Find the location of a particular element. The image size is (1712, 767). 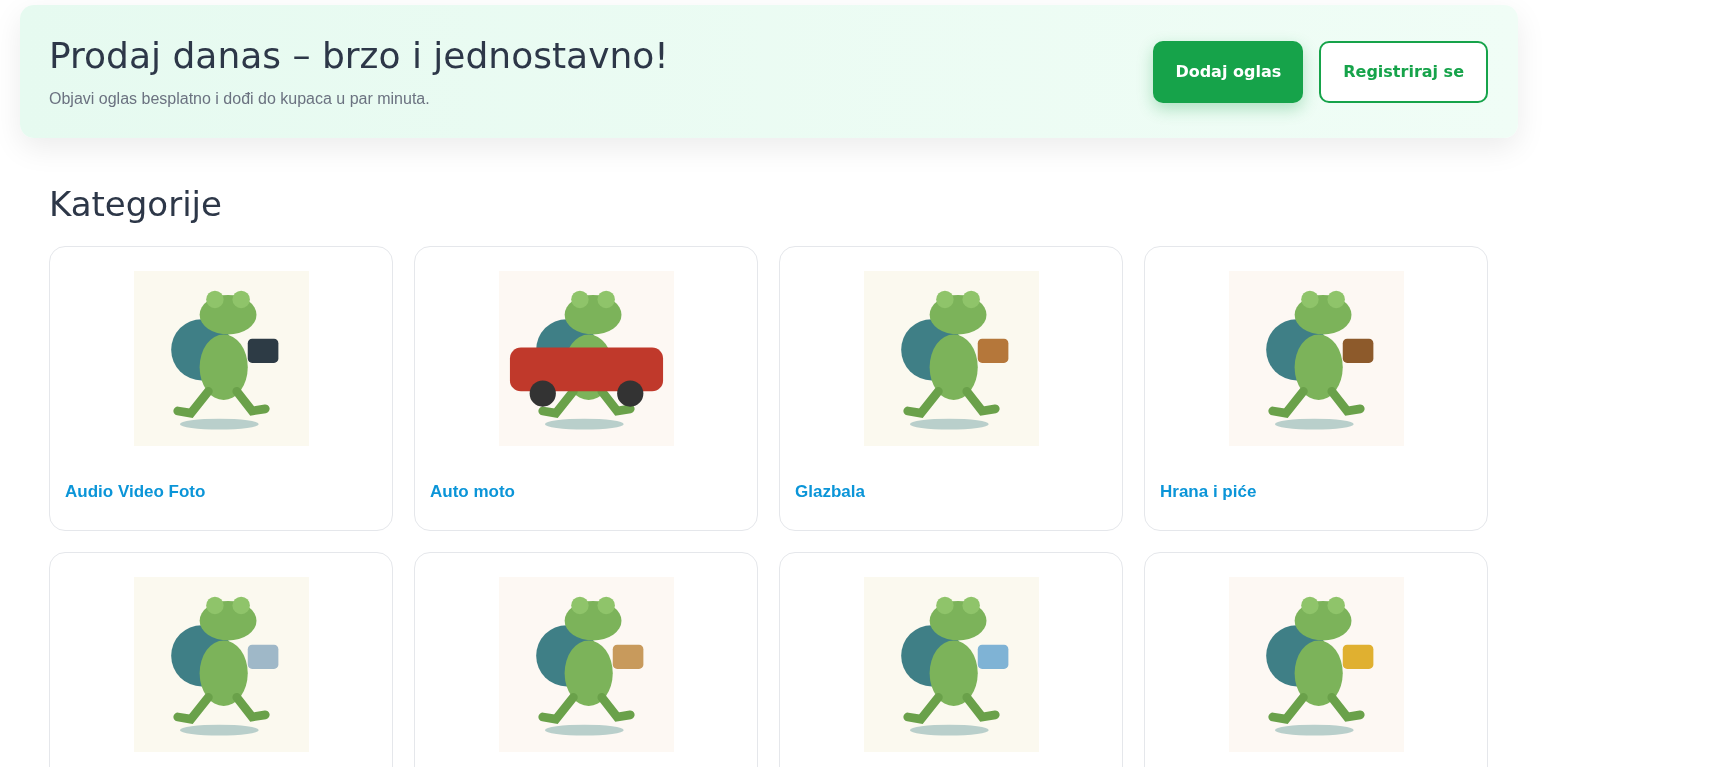

hero-subtitle: Objavi oglas besplatno i dođi do kupaca u par minuta. is located at coordinates (240, 99).